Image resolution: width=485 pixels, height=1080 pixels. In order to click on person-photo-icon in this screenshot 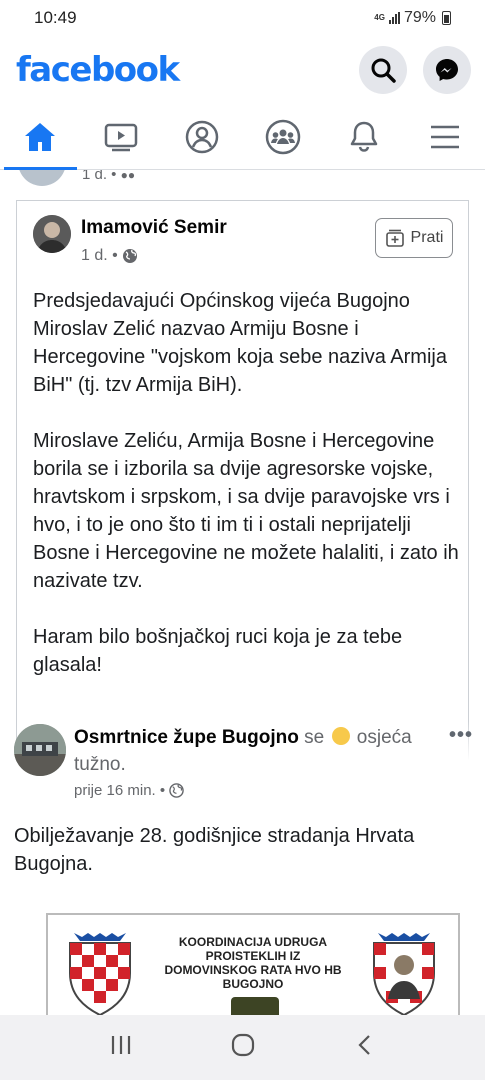, I will do `click(52, 234)`.